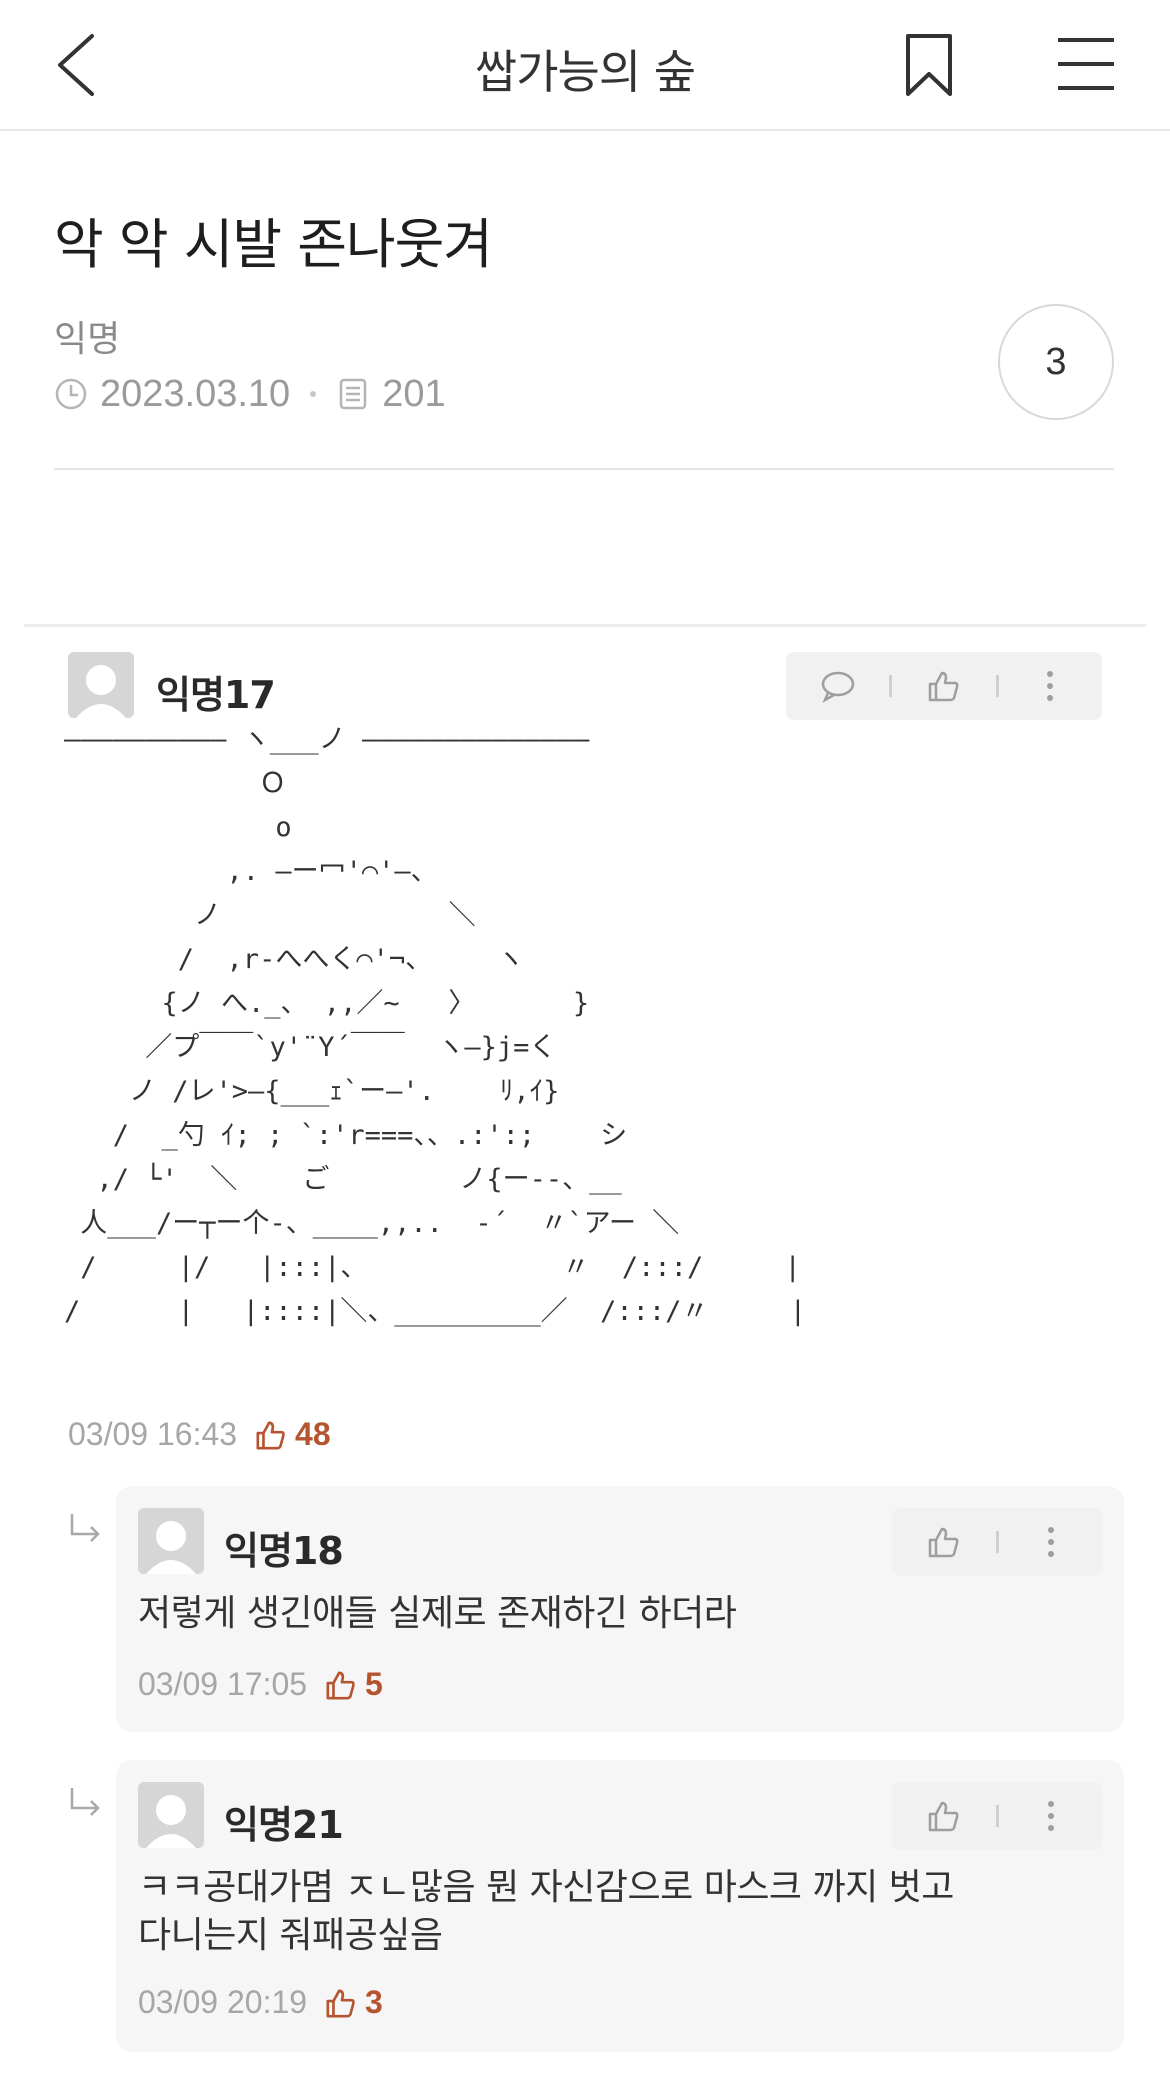 Image resolution: width=1170 pixels, height=2090 pixels. Describe the element at coordinates (71, 394) in the screenshot. I see `clock-icon` at that location.